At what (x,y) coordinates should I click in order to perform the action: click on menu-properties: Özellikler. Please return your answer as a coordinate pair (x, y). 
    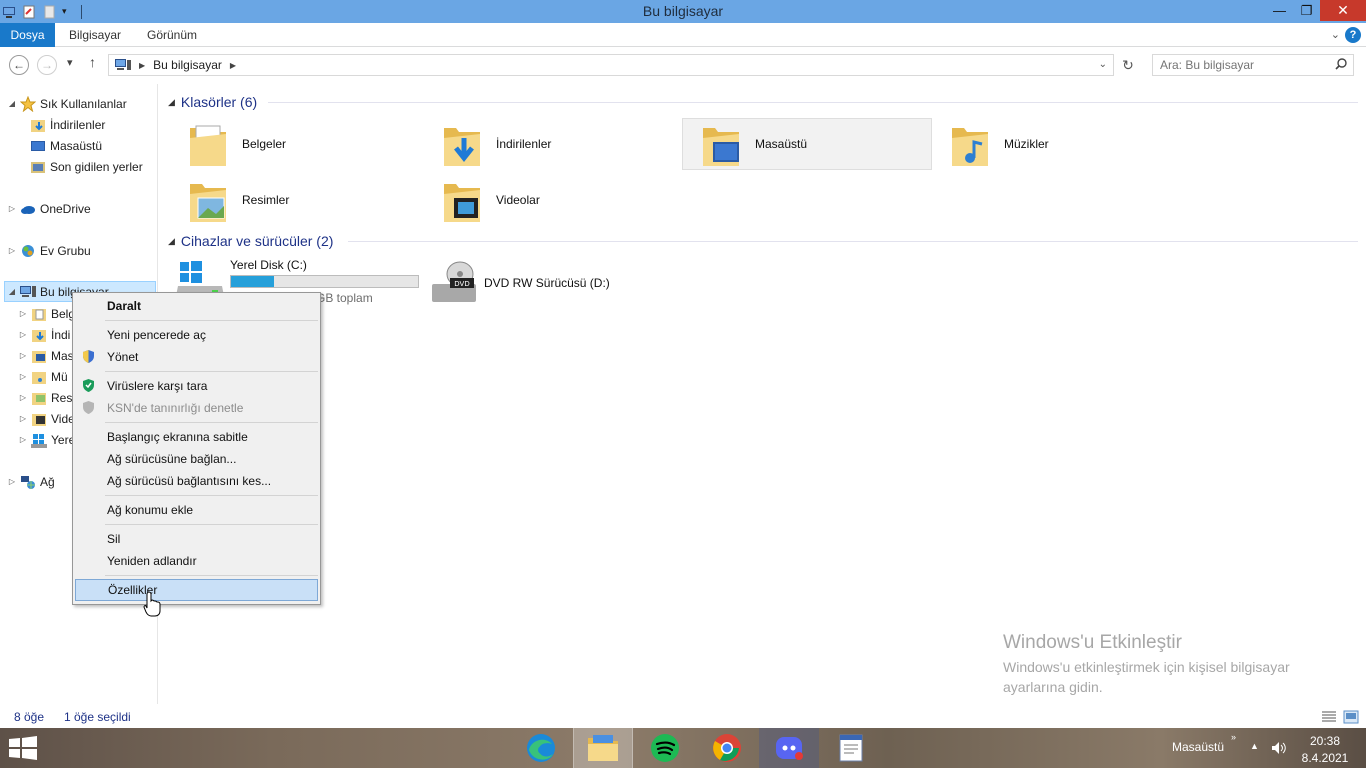
    Looking at the image, I should click on (196, 590).